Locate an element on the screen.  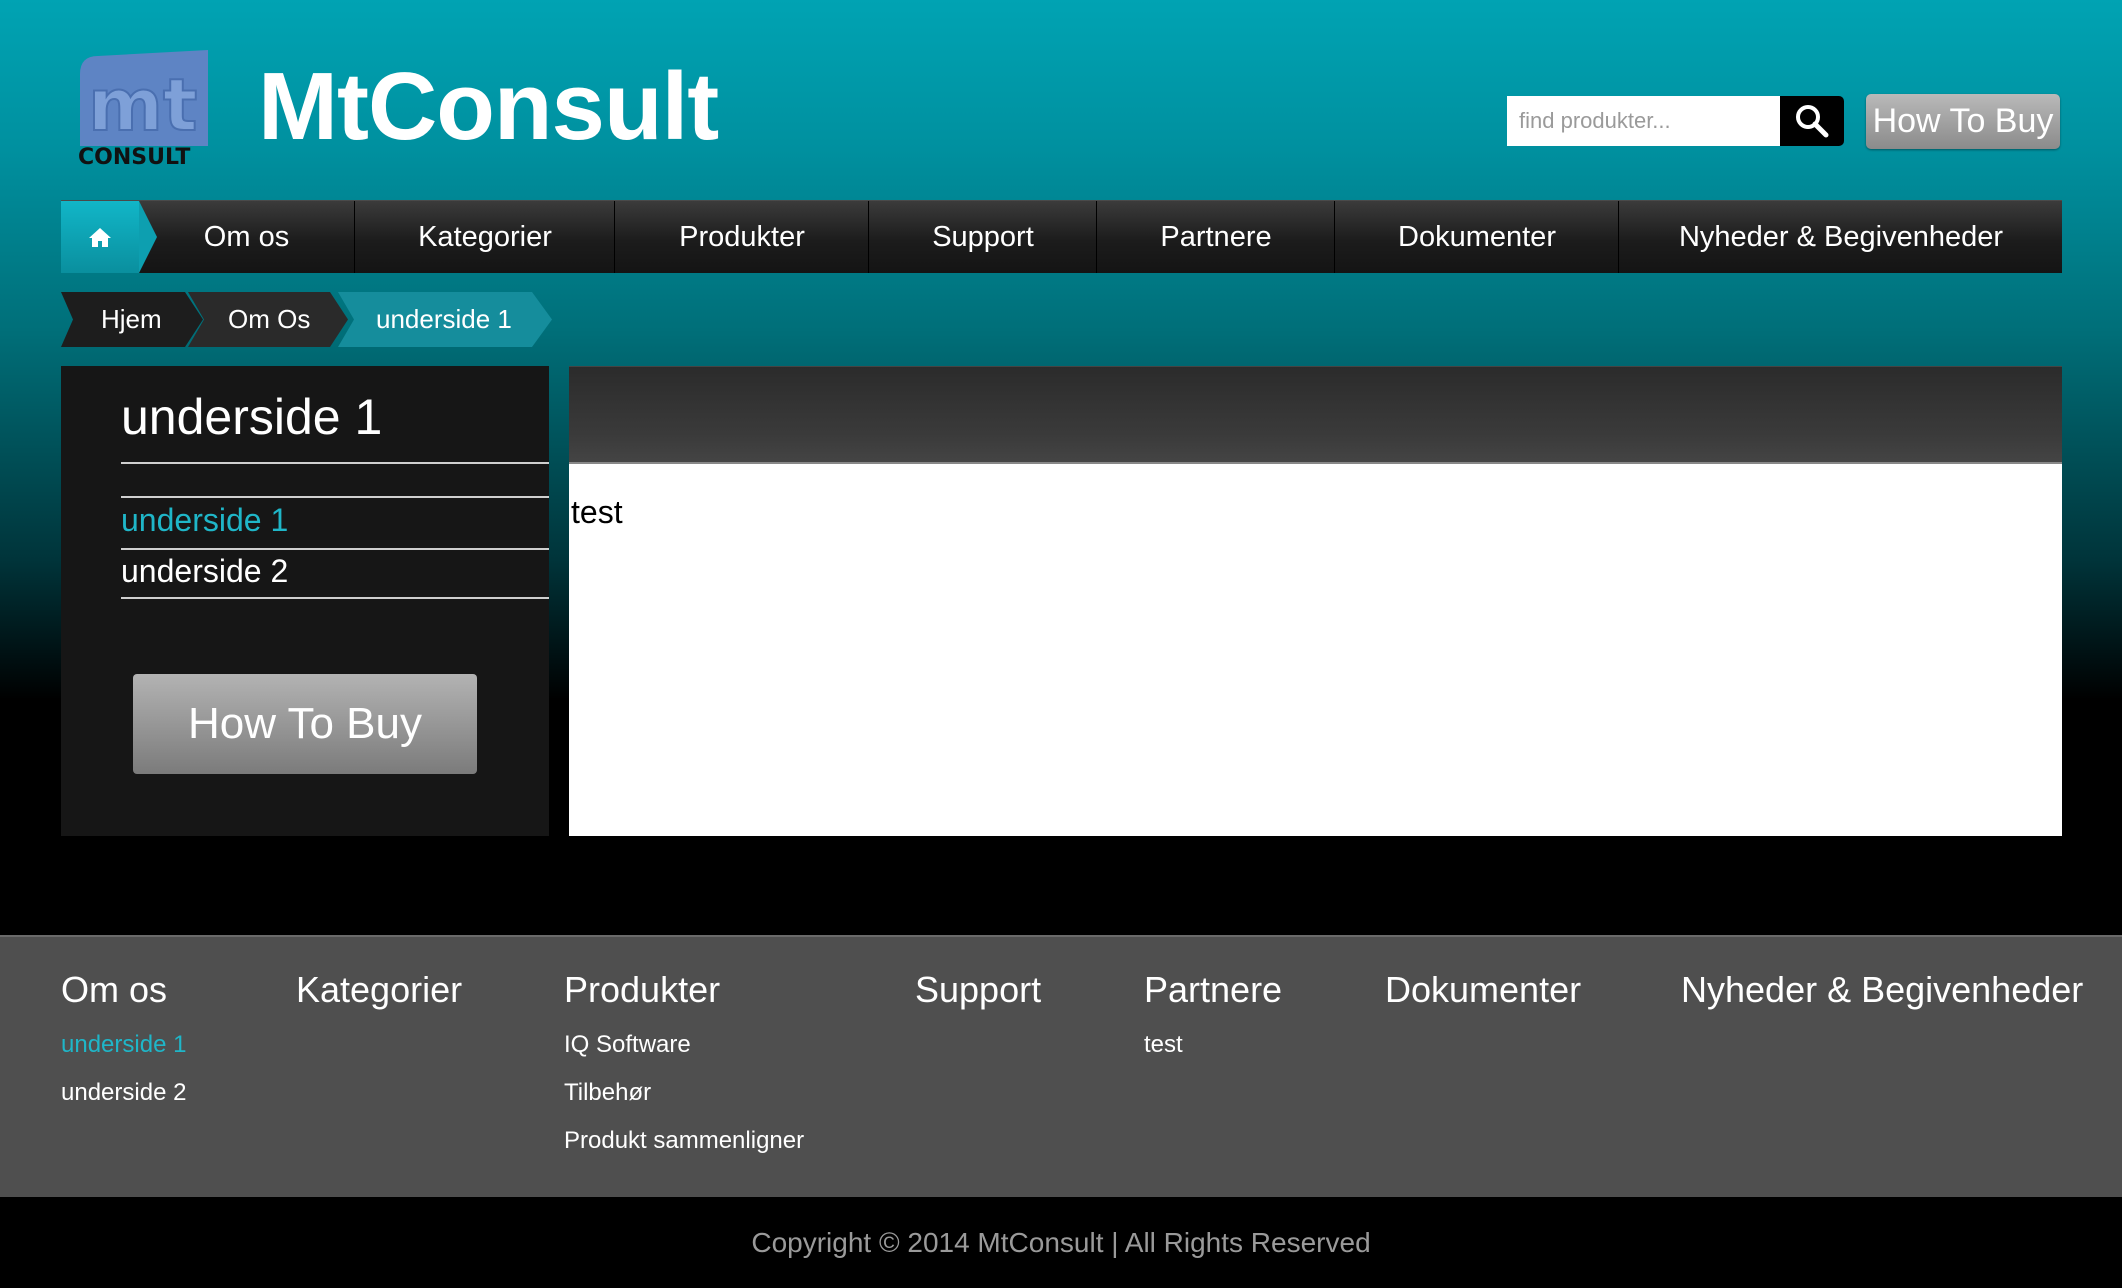
footer-heading-nyheder: Nyheder & Begivenheder is located at coordinates (1882, 990).